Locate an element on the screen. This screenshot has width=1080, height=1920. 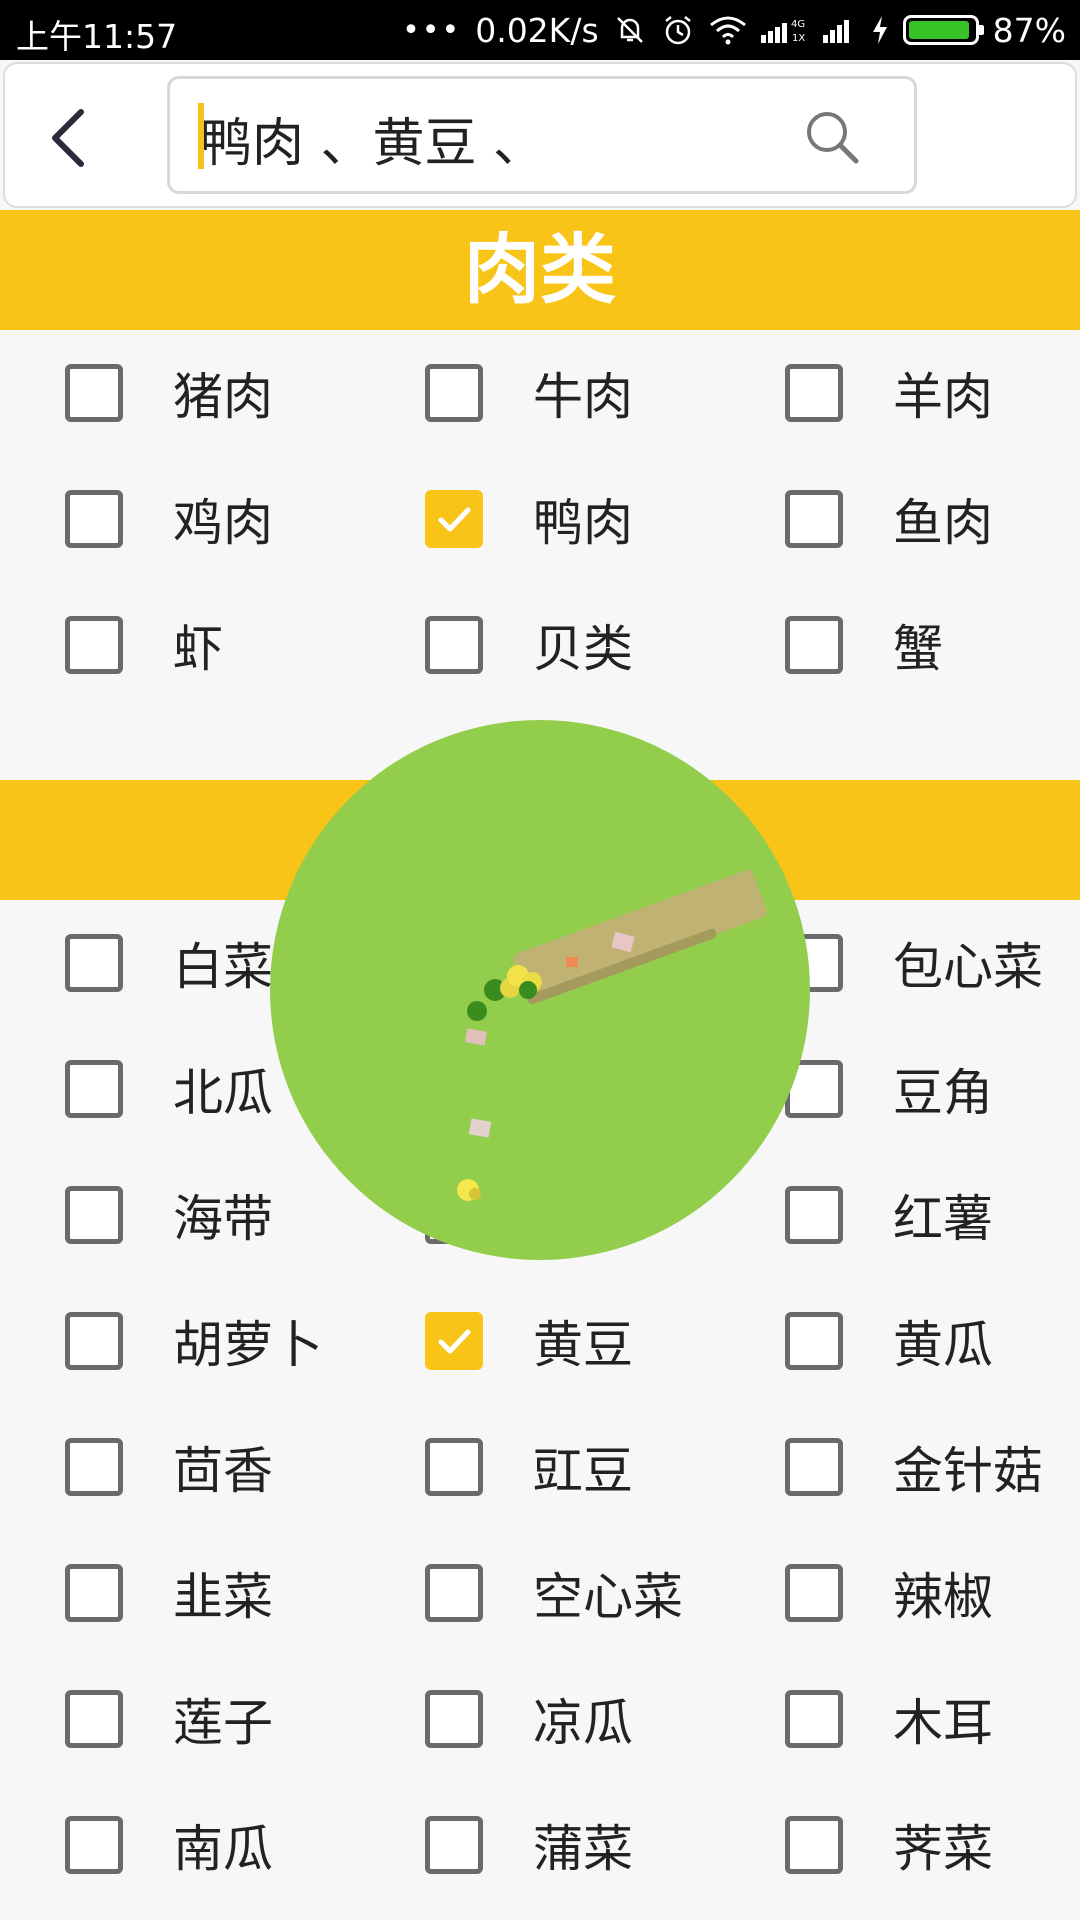
vegetable-item: 茴香 is located at coordinates (169, 1467).